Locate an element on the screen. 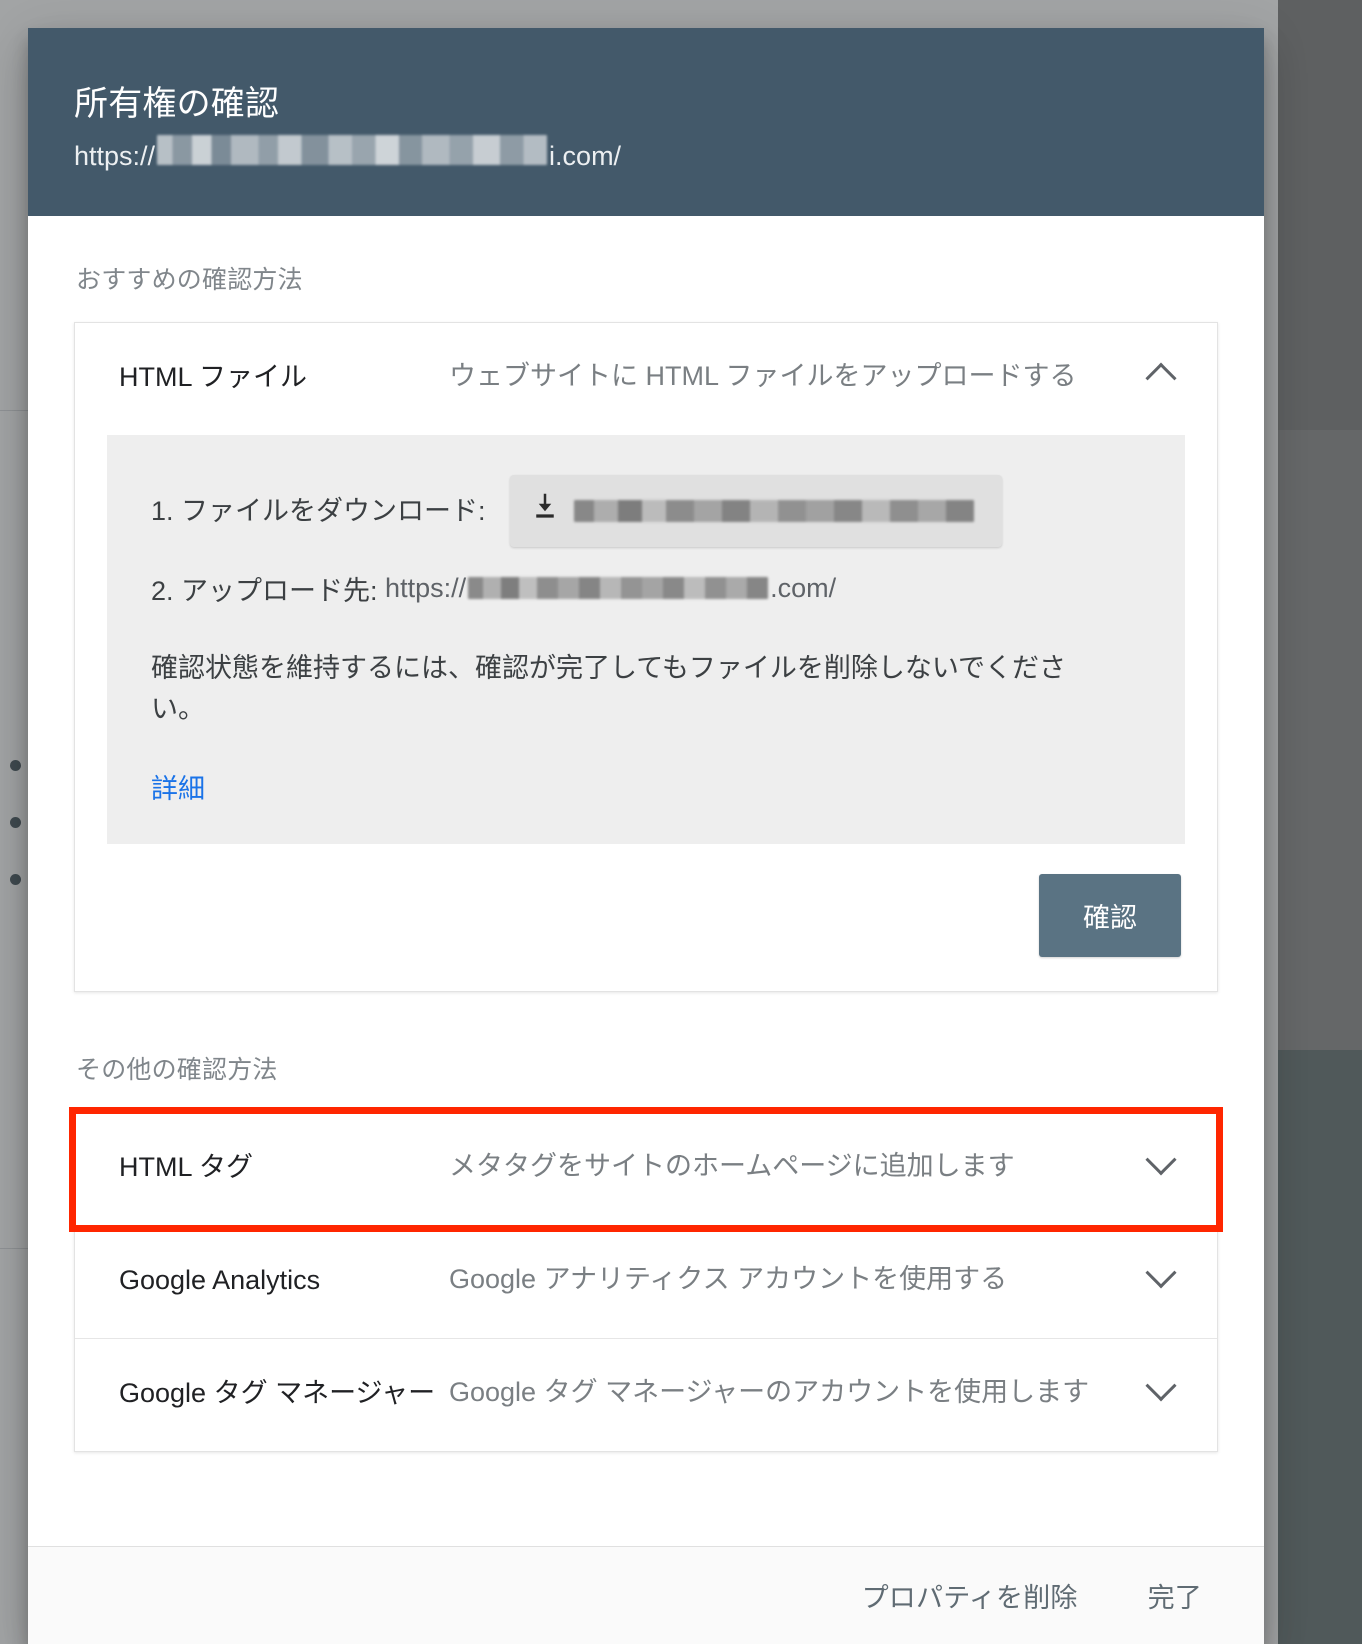 The image size is (1362, 1644). dialog-footer: プロパティを削除 完了 is located at coordinates (646, 1595).